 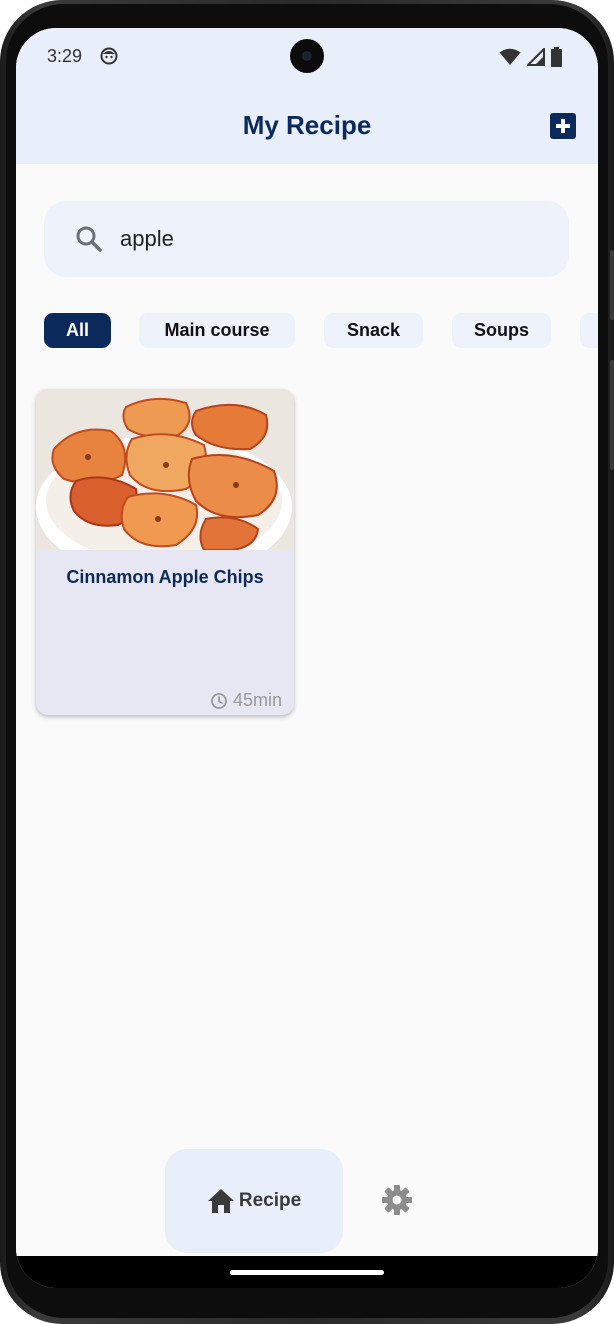 I want to click on recipe-card: Cinnamon Apple Chips 45min, so click(x=165, y=552).